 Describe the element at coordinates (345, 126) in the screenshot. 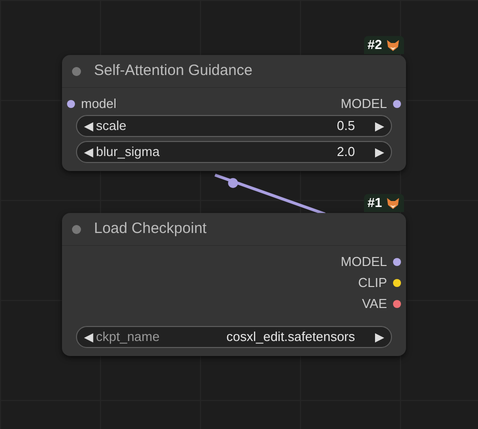

I see `widget-value: 0.5` at that location.